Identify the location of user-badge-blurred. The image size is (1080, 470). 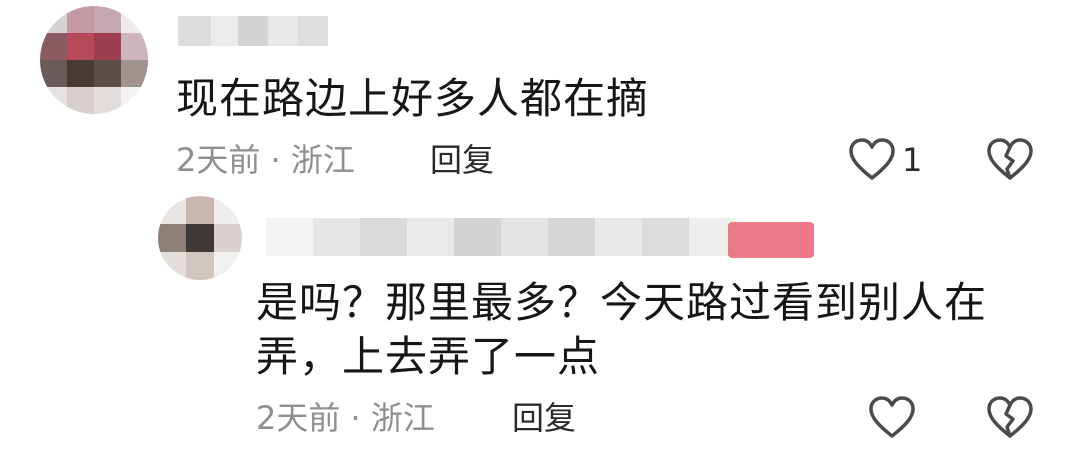
(771, 240).